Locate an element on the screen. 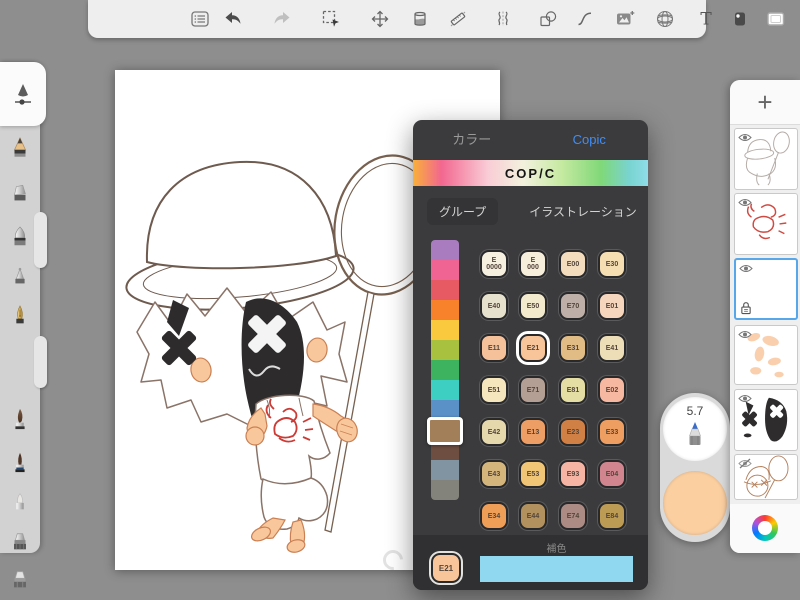 The height and width of the screenshot is (600, 800). tool-eraser is located at coordinates (20, 194).